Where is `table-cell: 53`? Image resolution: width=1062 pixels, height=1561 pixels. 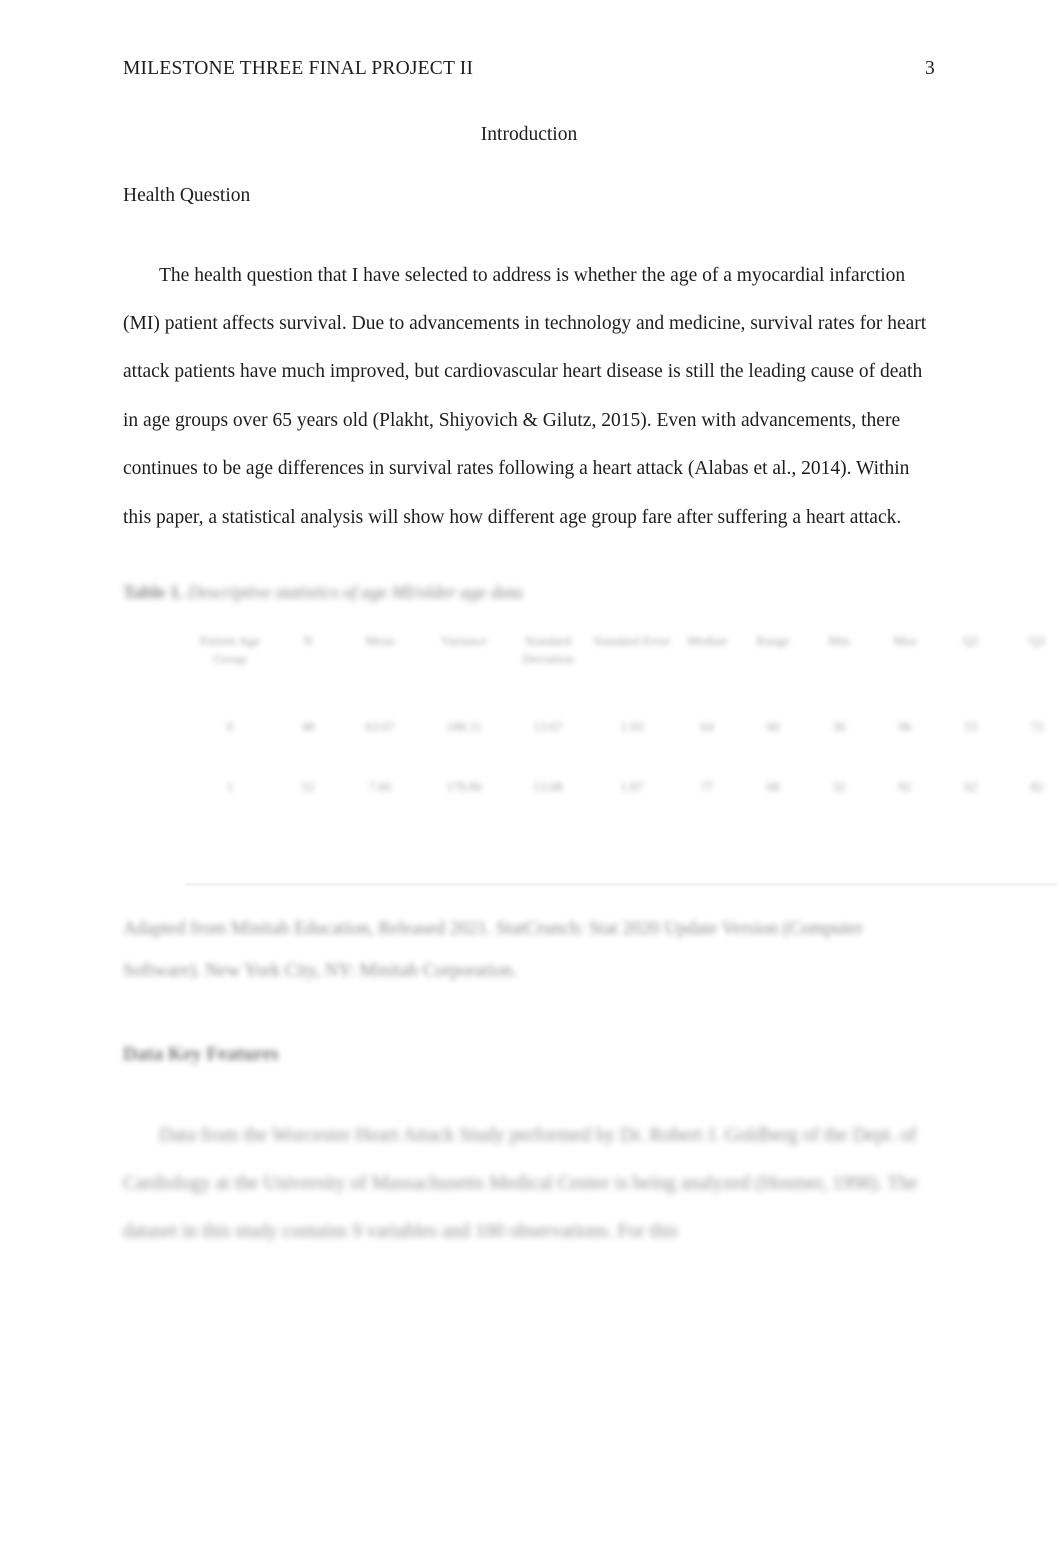
table-cell: 53 is located at coordinates (971, 727).